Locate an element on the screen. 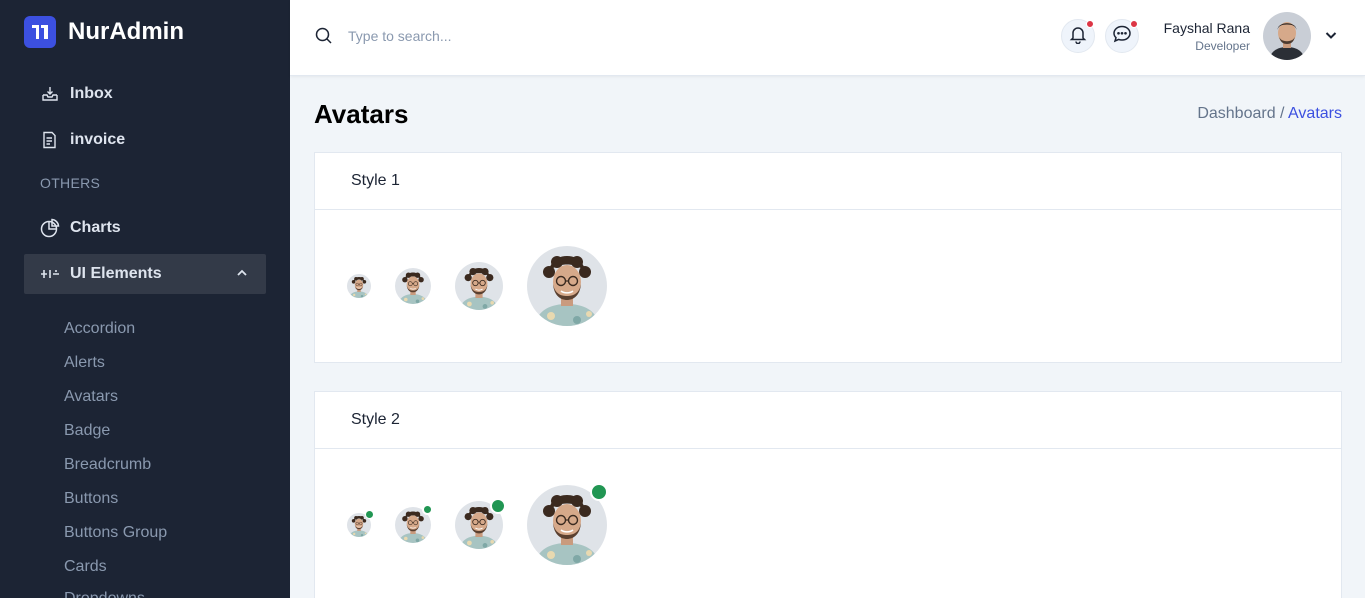 Image resolution: width=1365 pixels, height=598 pixels. brand: NurAdmin is located at coordinates (104, 32).